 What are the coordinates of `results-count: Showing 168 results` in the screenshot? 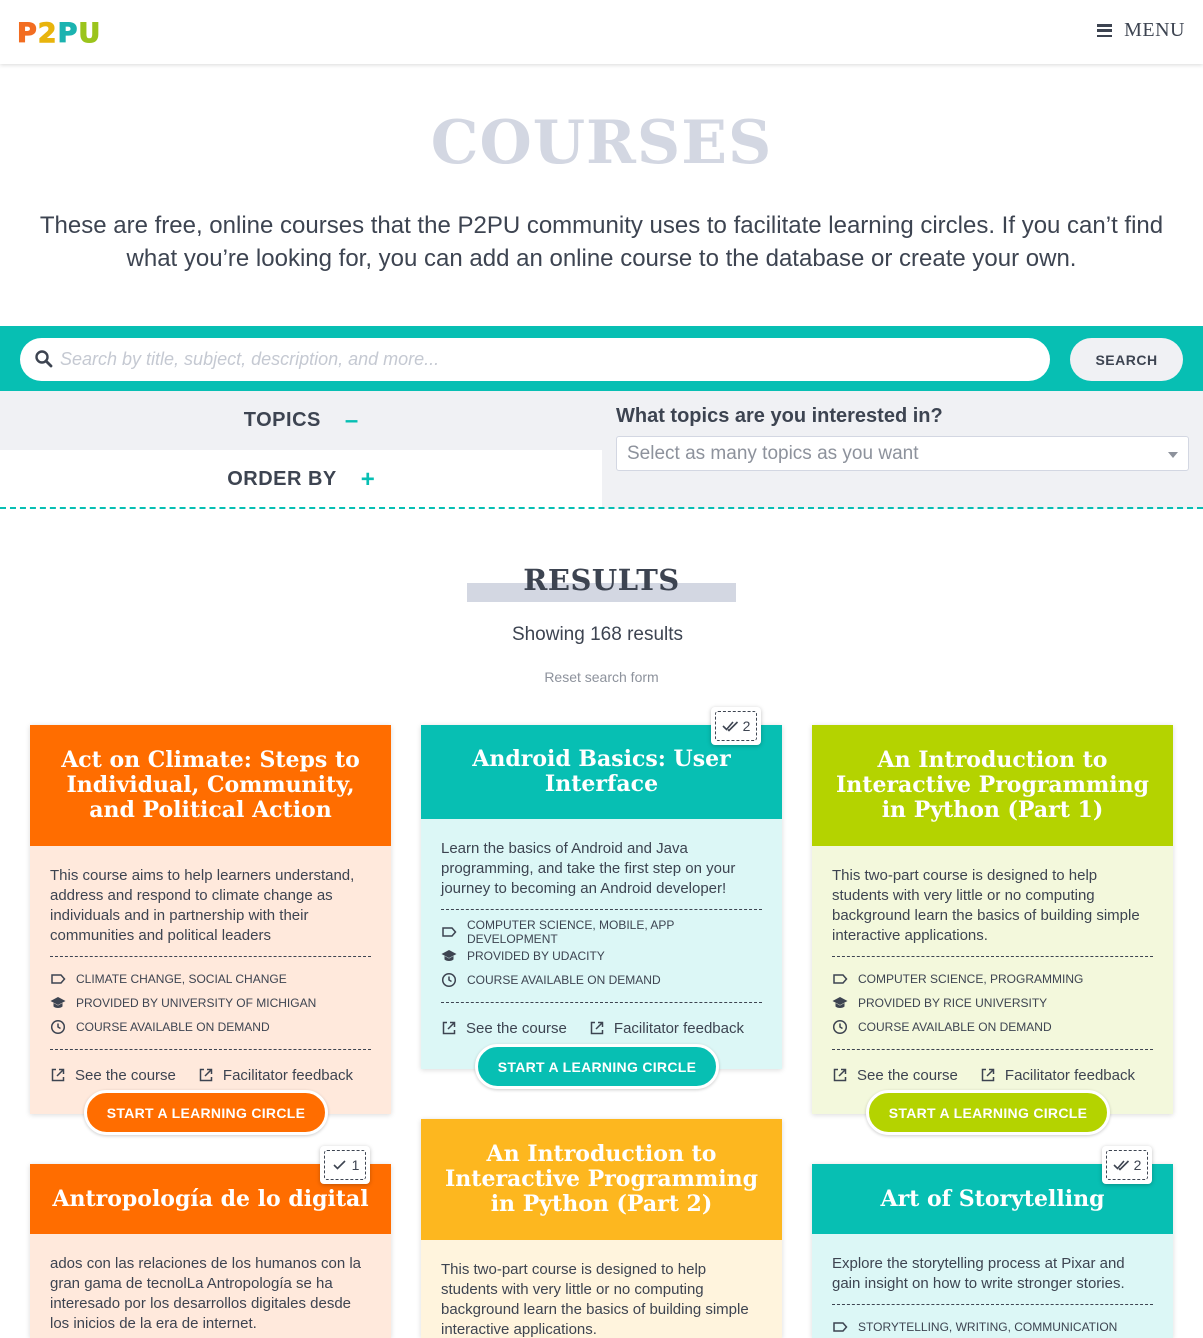 It's located at (597, 634).